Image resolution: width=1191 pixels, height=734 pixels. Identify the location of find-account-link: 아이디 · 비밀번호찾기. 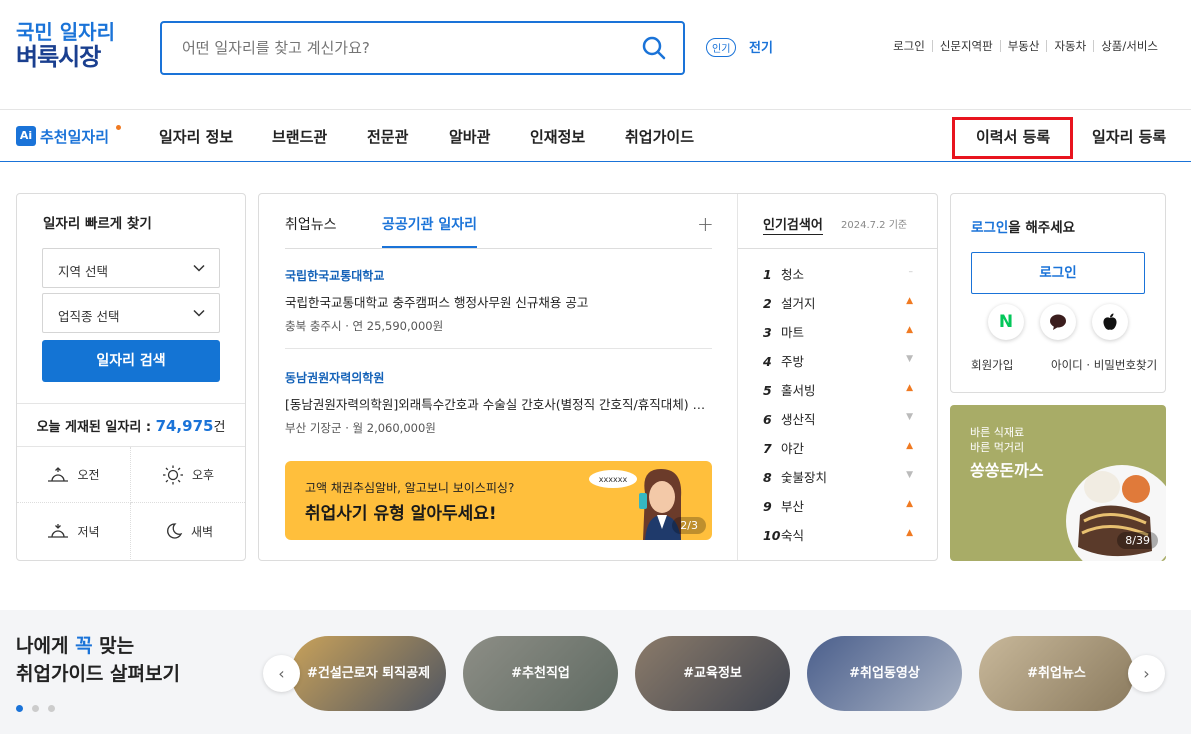
(1104, 365).